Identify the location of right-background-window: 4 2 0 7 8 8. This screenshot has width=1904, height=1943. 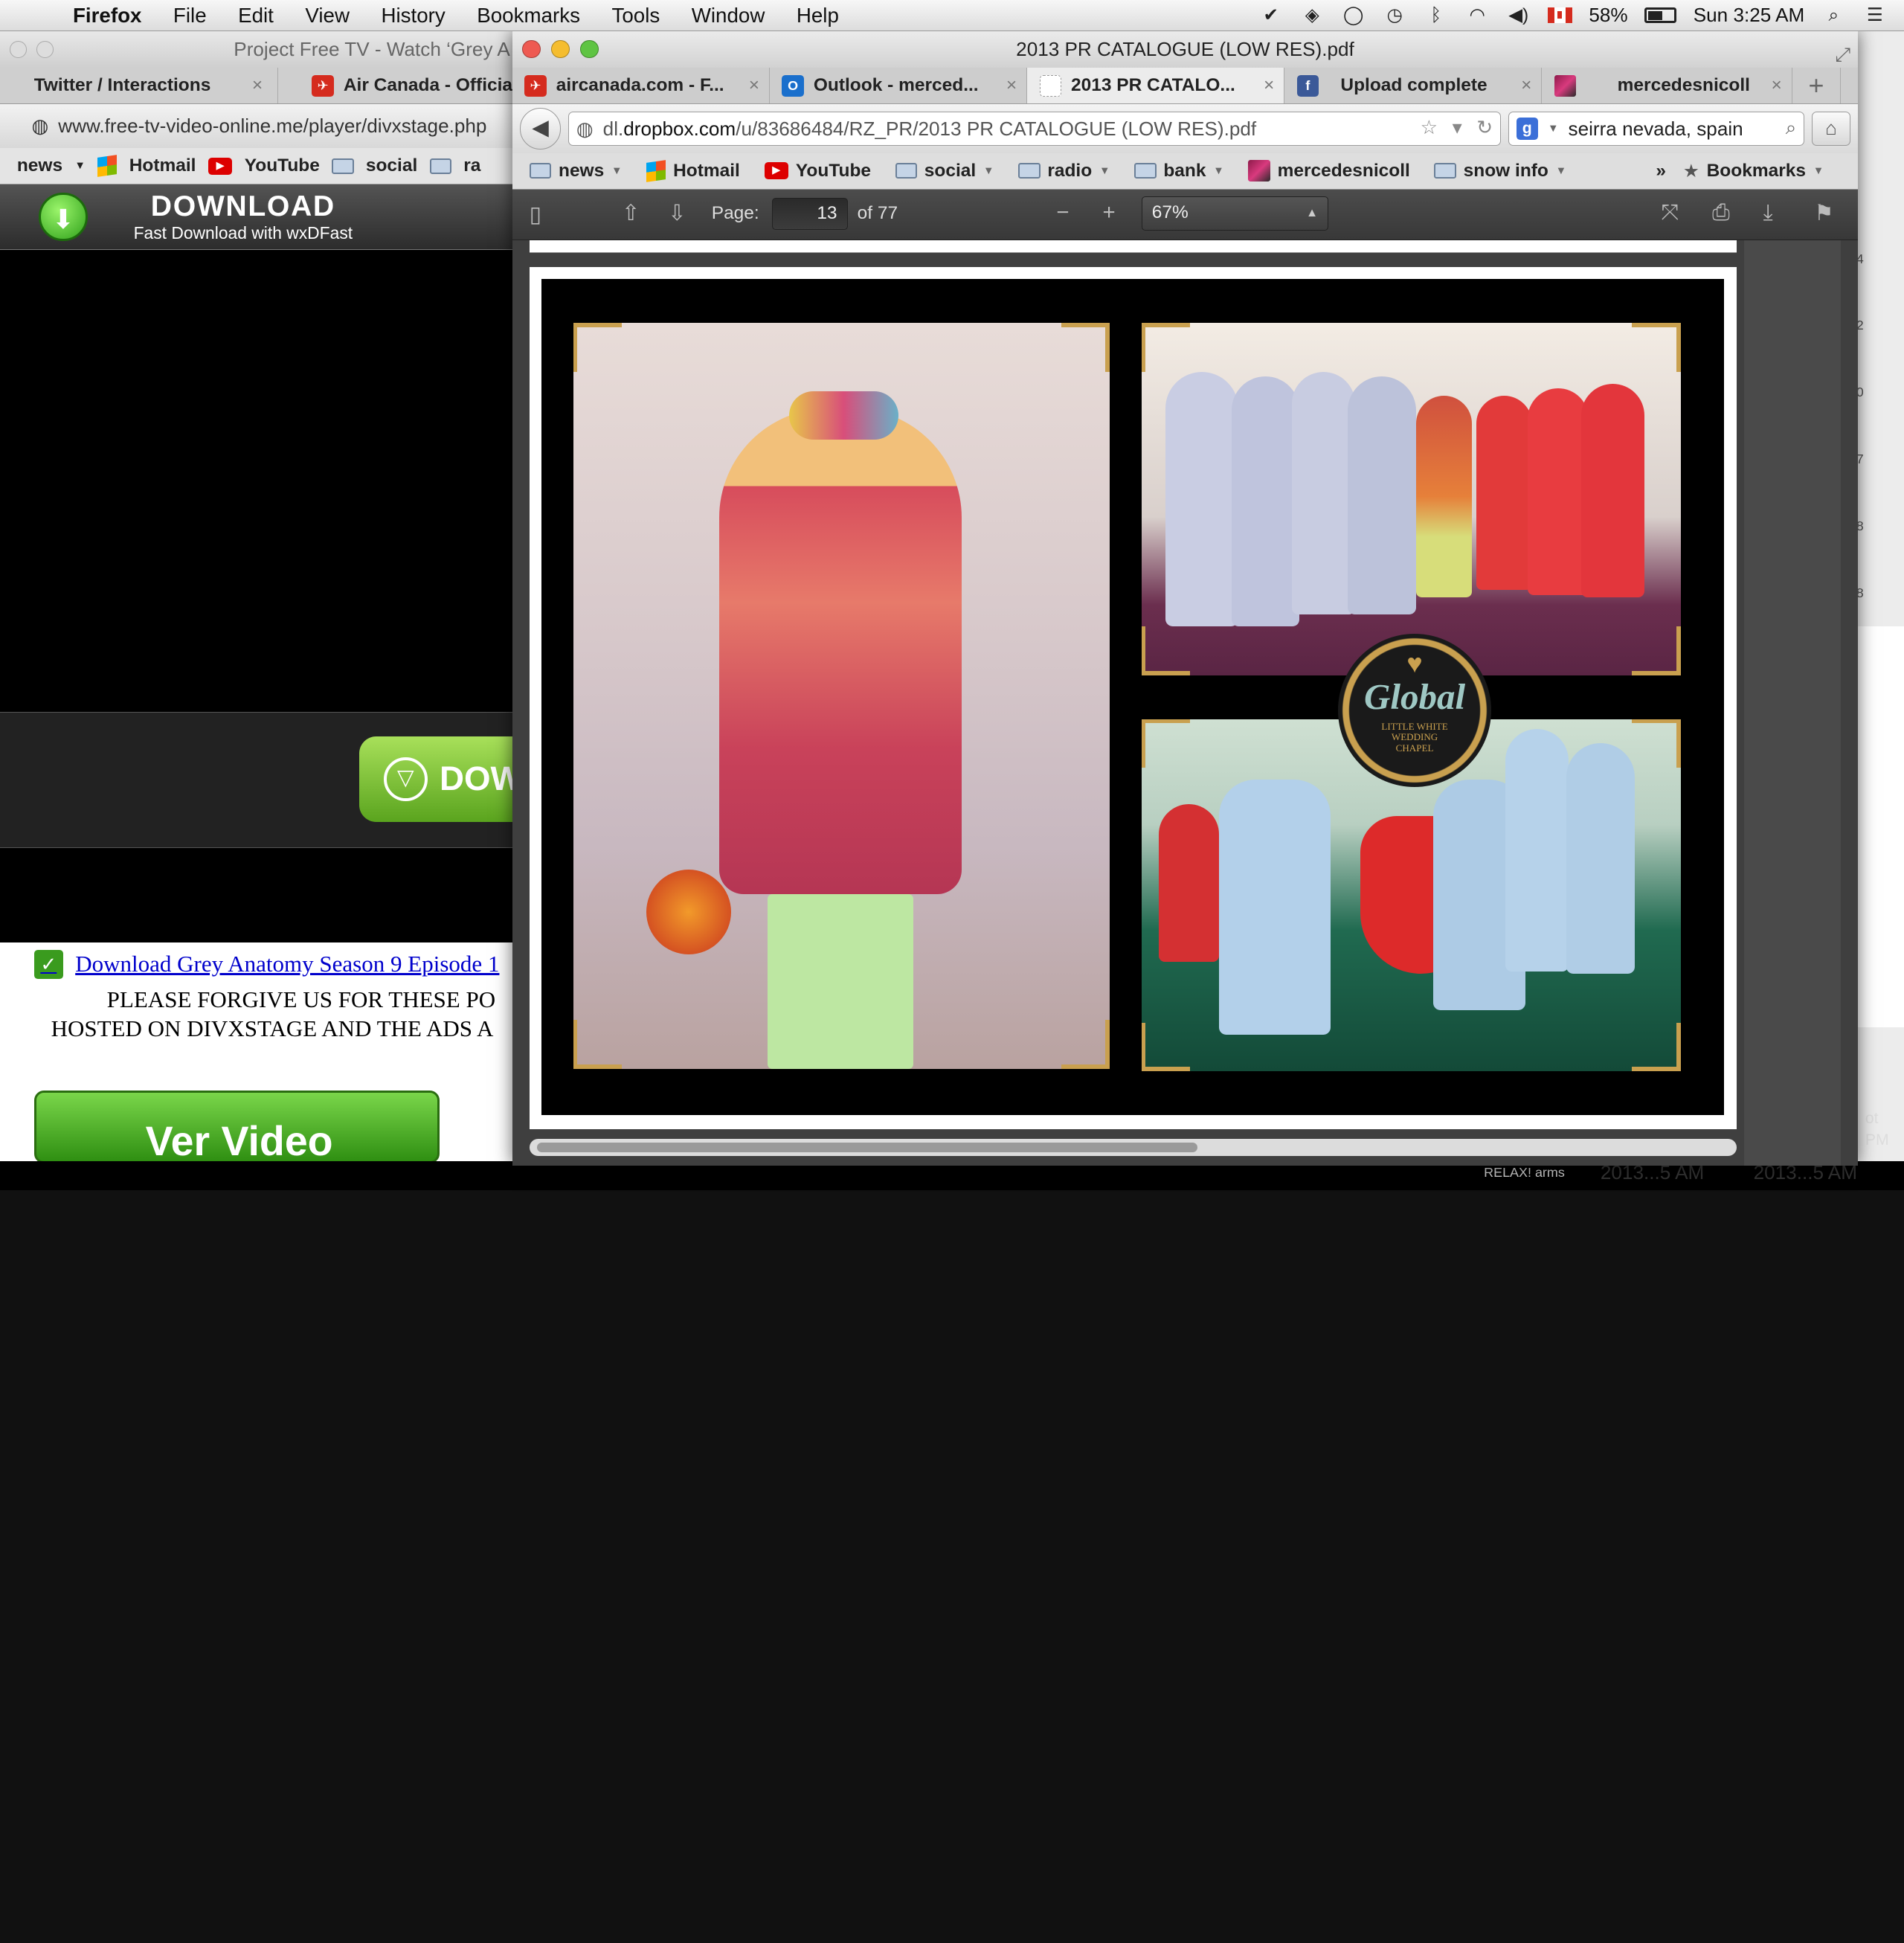
(1880, 608).